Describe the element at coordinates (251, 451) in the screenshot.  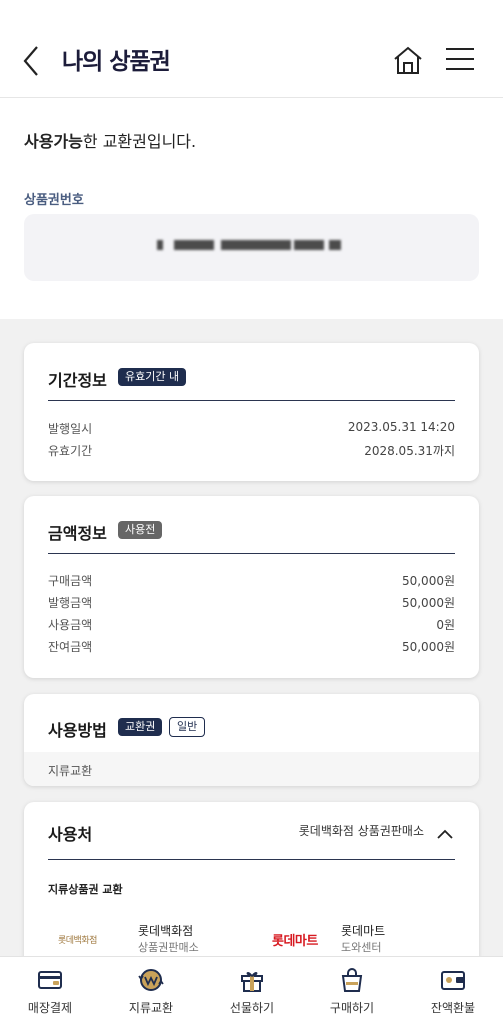
I see `expiry-date-row: 유효기간 2028.05.31까지` at that location.